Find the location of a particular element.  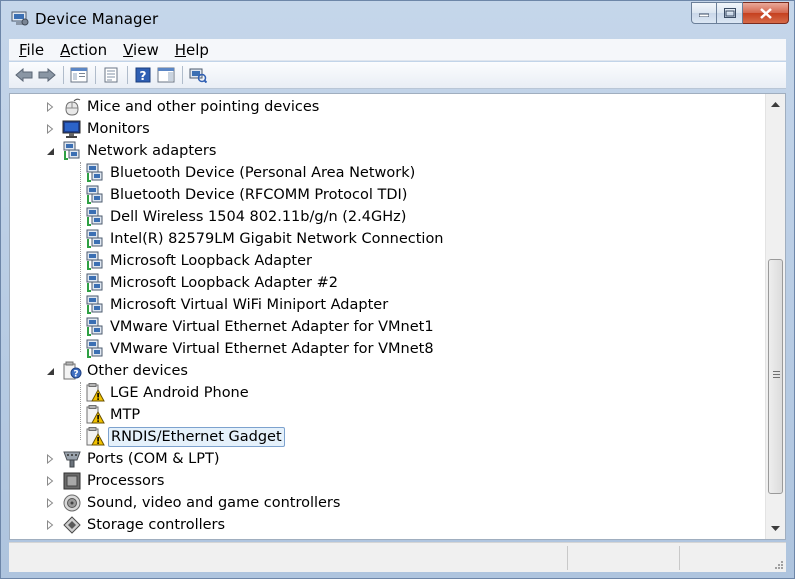

menu-file: File is located at coordinates (29, 50).